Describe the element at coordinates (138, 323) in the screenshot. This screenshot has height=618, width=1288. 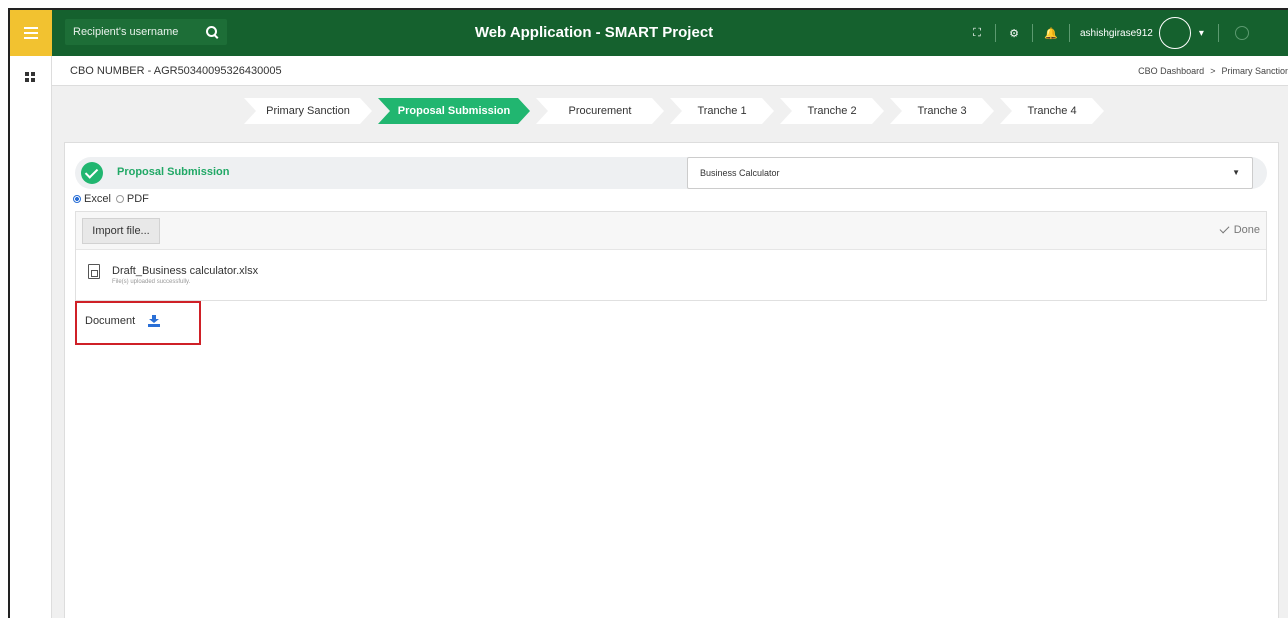
I see `document-download-highlight: Document` at that location.